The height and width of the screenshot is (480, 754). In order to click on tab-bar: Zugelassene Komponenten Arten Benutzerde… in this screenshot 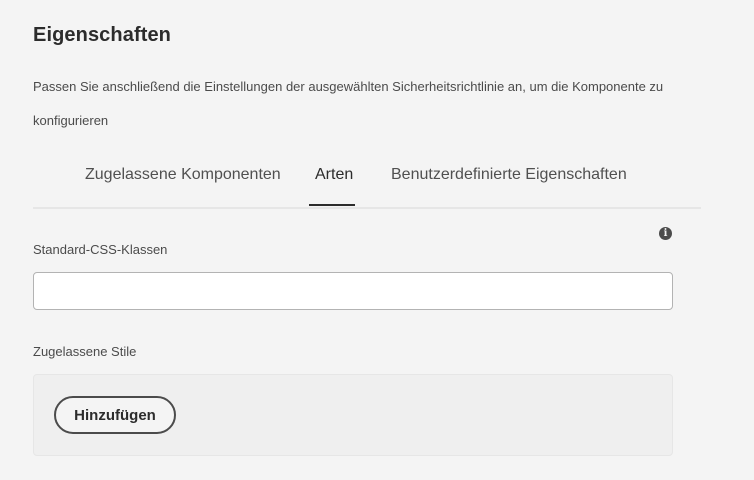, I will do `click(367, 184)`.